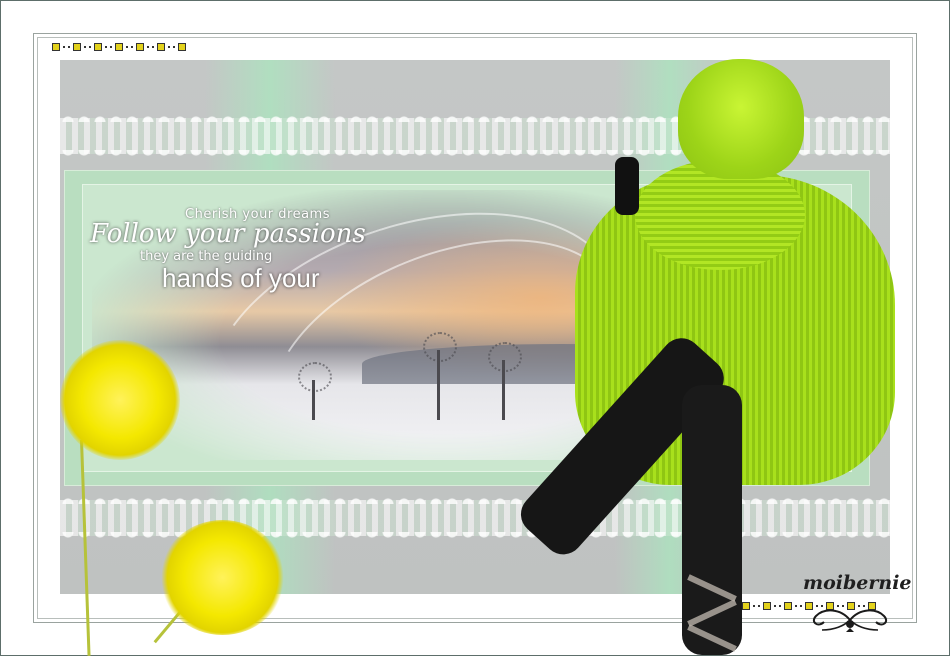 This screenshot has width=950, height=656. Describe the element at coordinates (119, 47) in the screenshot. I see `top-left-dot-border-icon` at that location.